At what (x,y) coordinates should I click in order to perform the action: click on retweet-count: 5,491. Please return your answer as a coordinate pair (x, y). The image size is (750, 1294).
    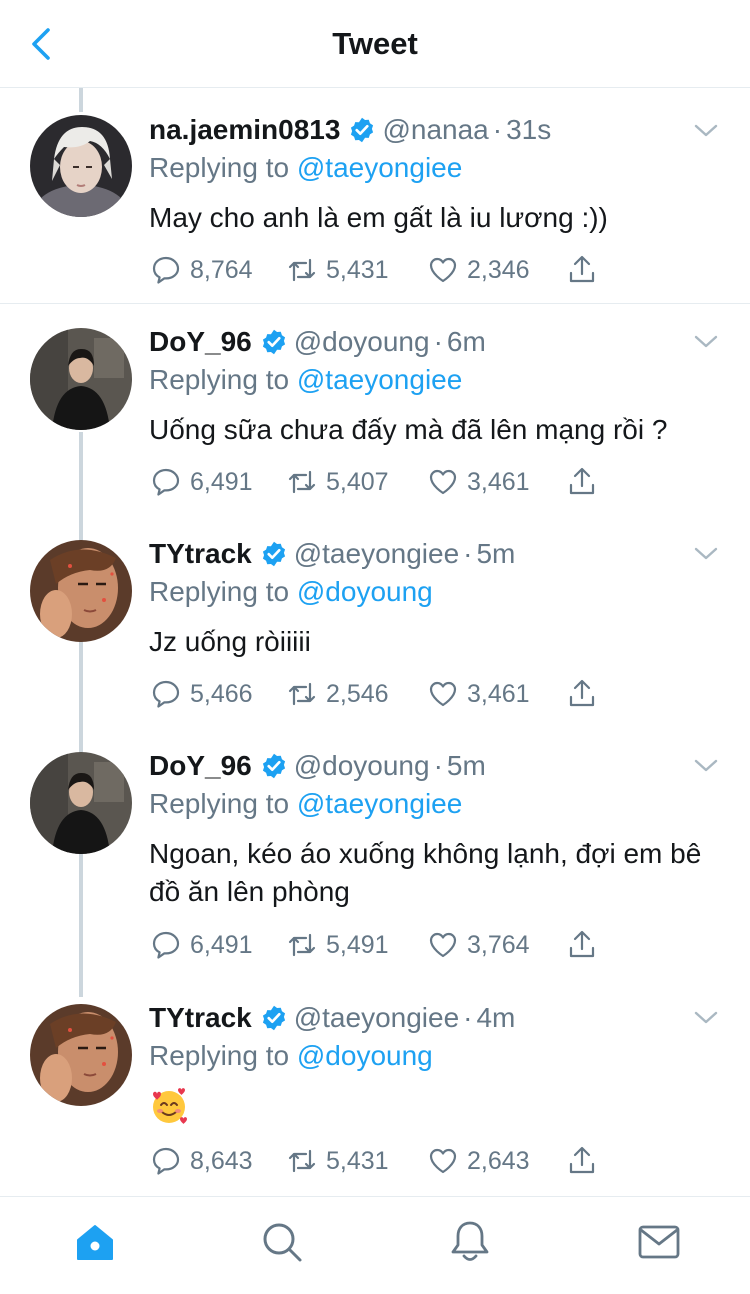
    Looking at the image, I should click on (357, 944).